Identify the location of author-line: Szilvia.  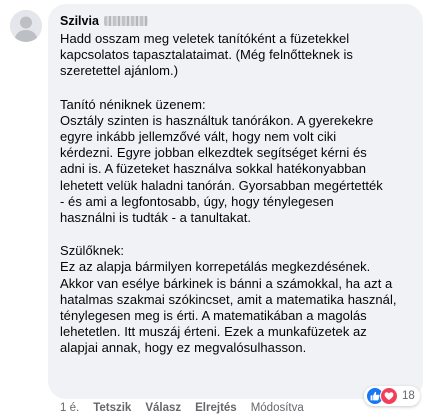
(235, 21).